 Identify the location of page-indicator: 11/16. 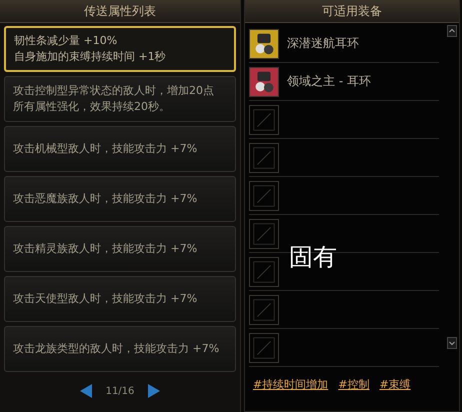
(120, 391).